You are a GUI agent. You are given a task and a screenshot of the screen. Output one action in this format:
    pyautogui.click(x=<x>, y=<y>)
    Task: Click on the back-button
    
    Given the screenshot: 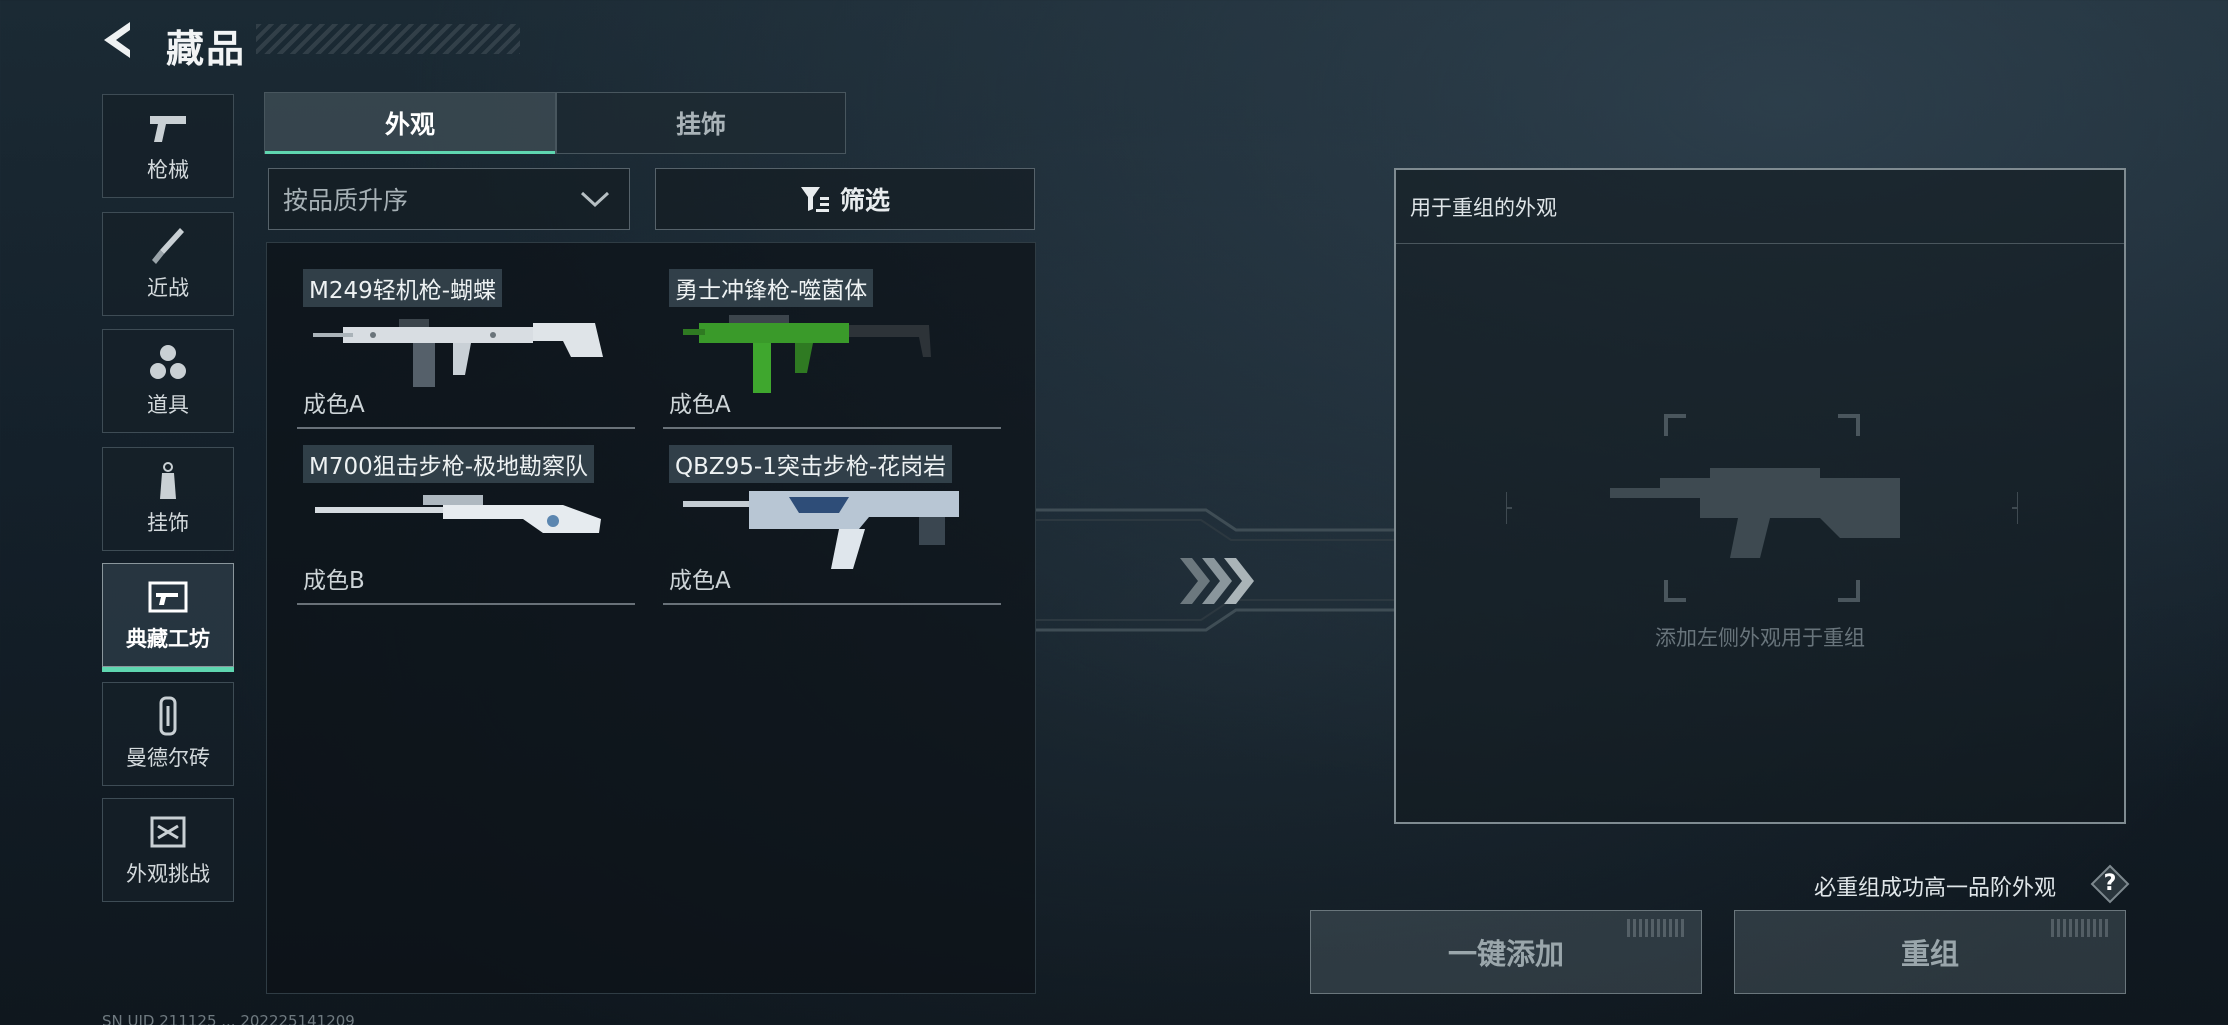 What is the action you would take?
    pyautogui.click(x=120, y=40)
    